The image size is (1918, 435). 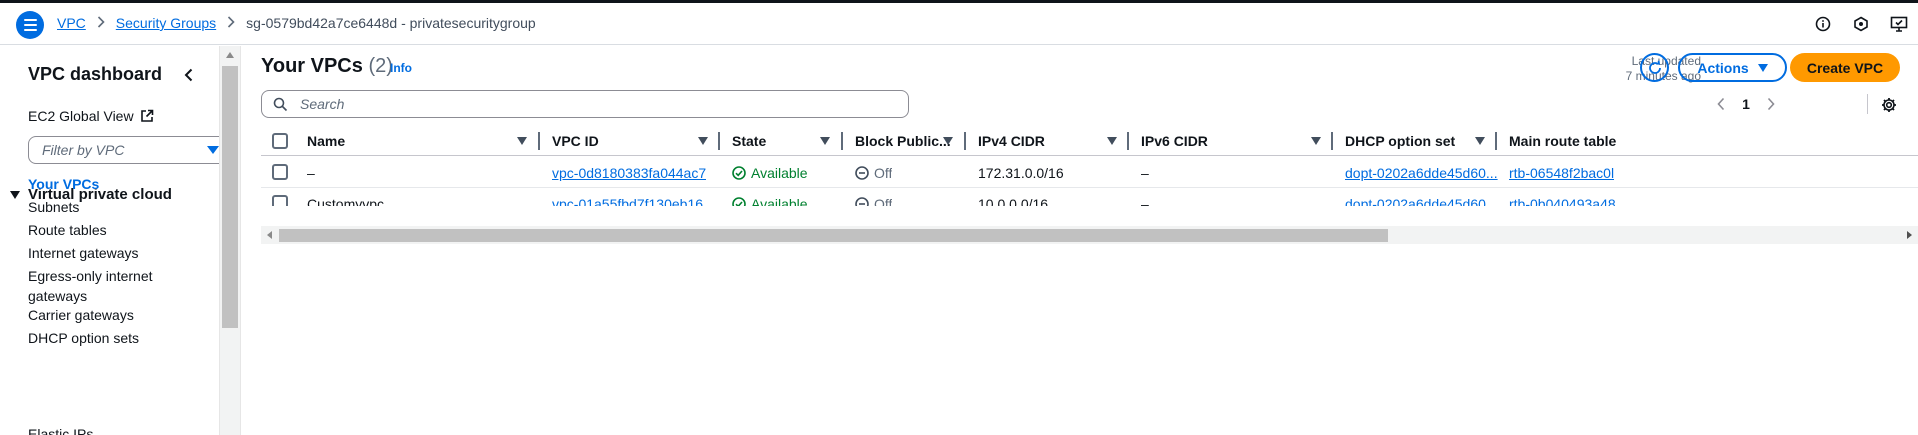 I want to click on column-header-main-route-table: Main route table, so click(x=1562, y=141).